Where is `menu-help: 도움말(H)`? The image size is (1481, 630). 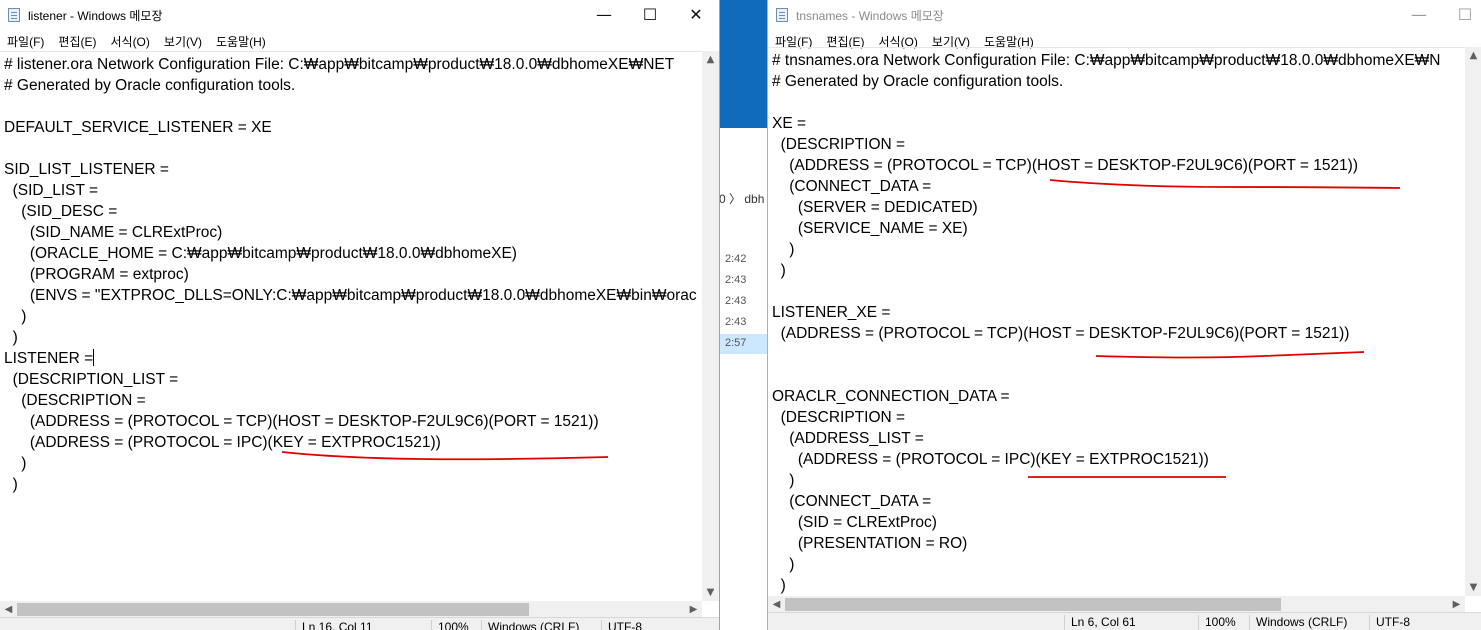
menu-help: 도움말(H) is located at coordinates (241, 40).